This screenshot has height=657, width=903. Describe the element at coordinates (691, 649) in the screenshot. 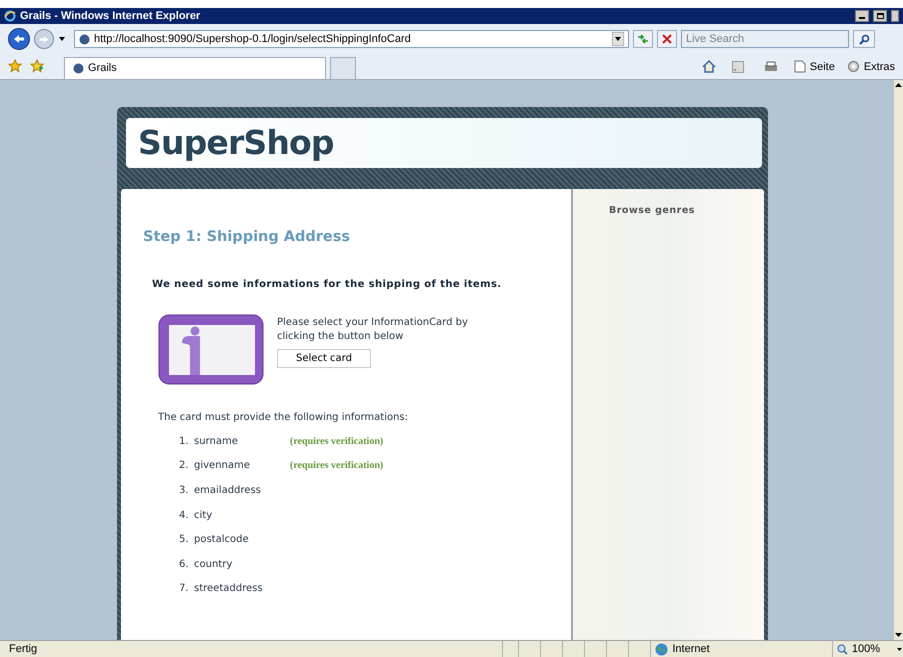

I see `zone-text: Internet` at that location.